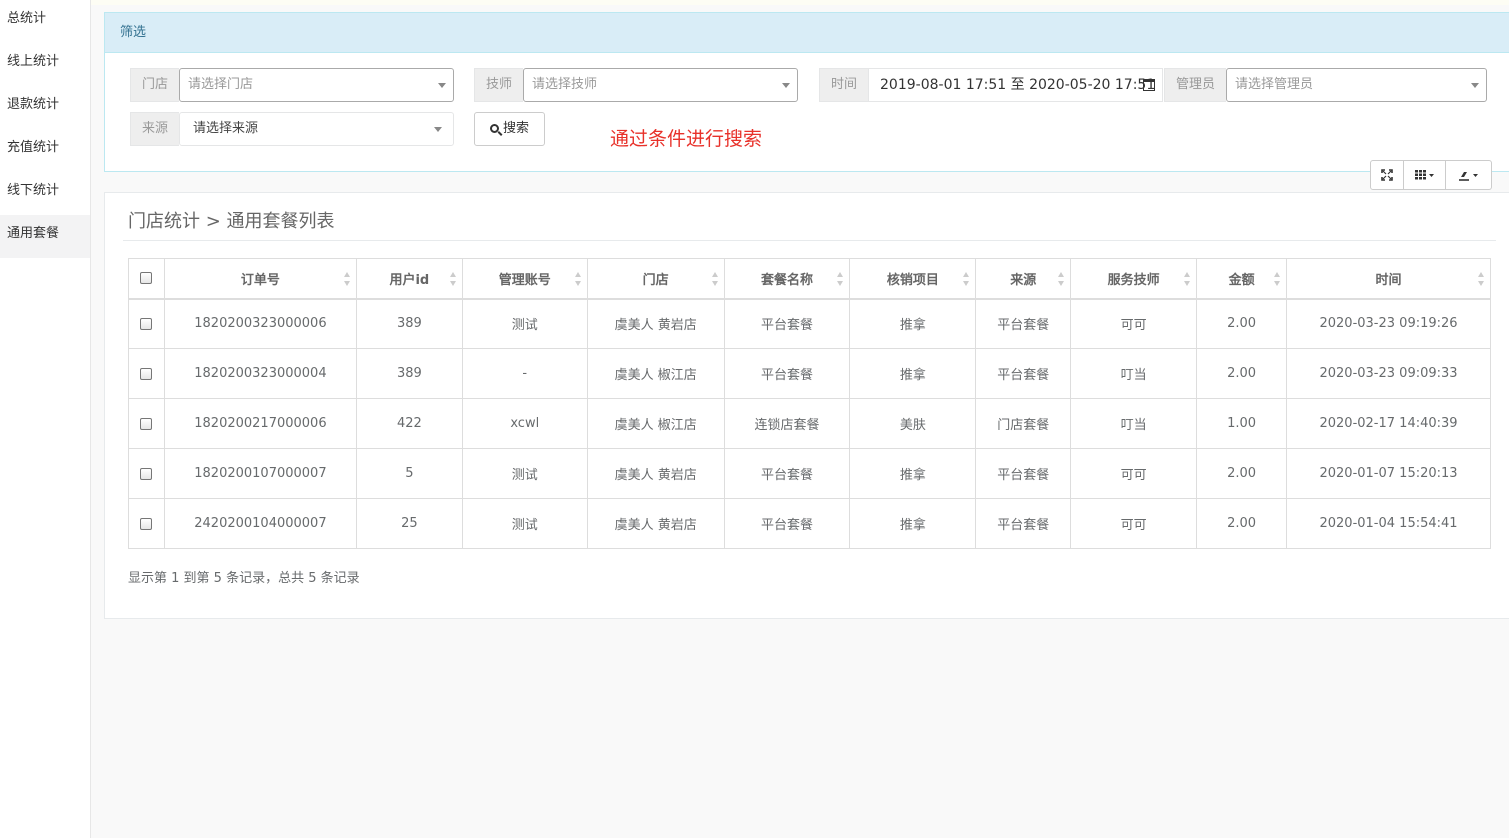 Image resolution: width=1509 pixels, height=838 pixels. What do you see at coordinates (1242, 279) in the screenshot?
I see `column-header: 金额` at bounding box center [1242, 279].